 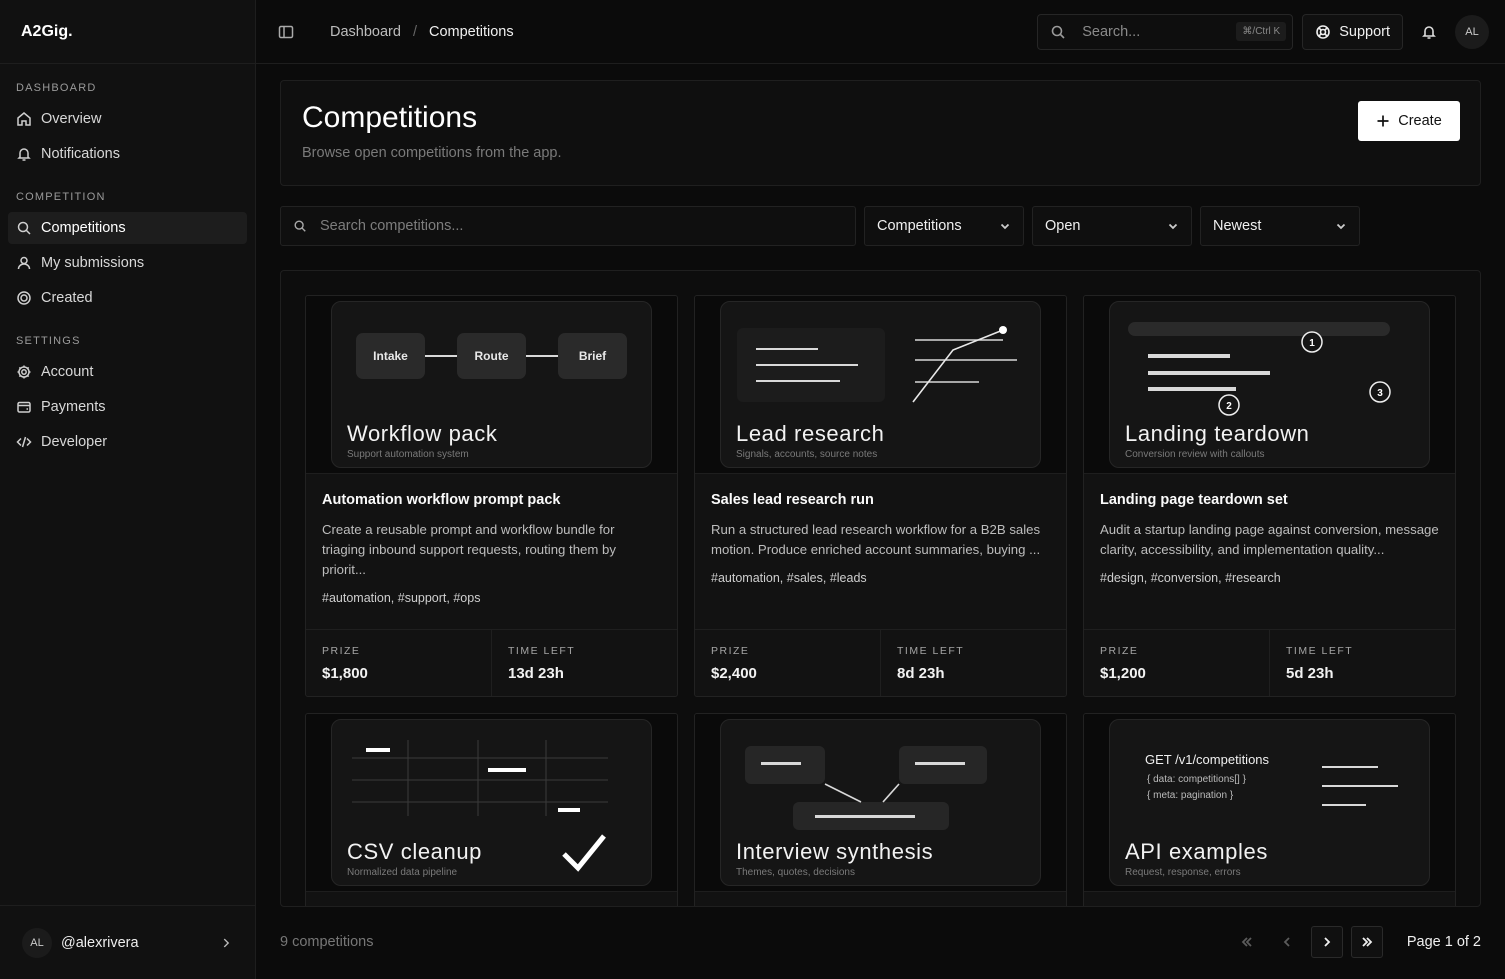 What do you see at coordinates (127, 407) in the screenshot?
I see `sidebar-item-payments: Payments` at bounding box center [127, 407].